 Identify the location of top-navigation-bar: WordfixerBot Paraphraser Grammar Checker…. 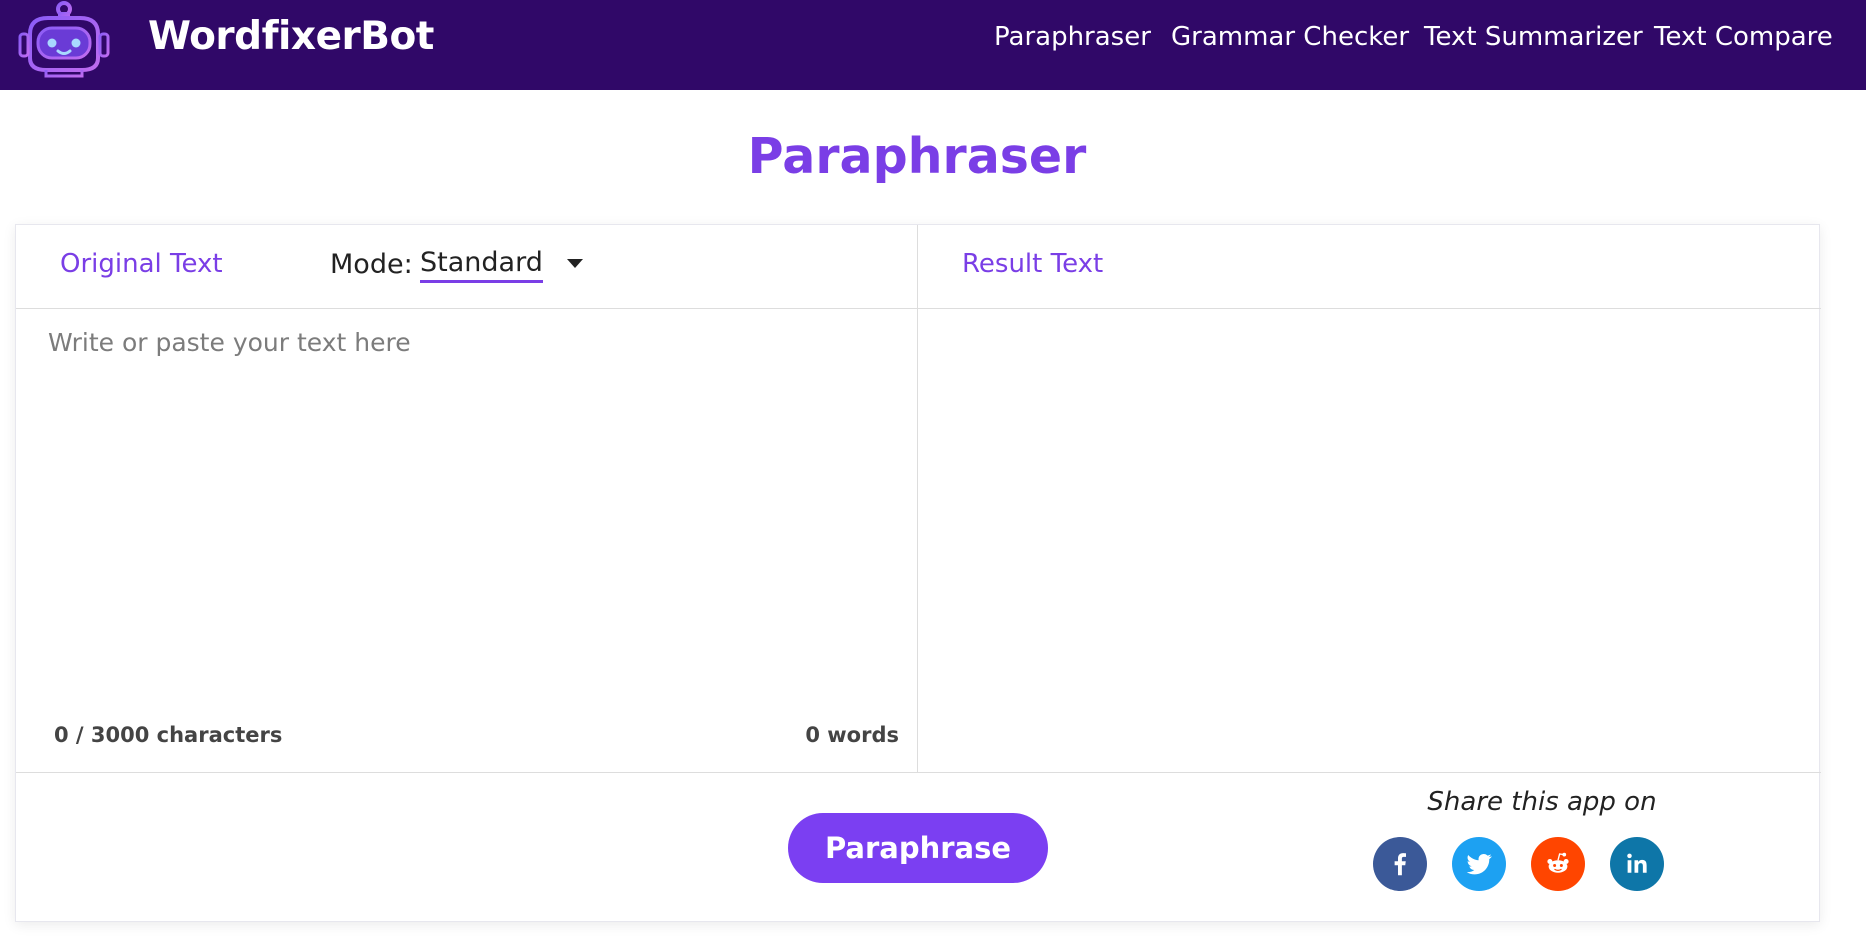
(933, 45).